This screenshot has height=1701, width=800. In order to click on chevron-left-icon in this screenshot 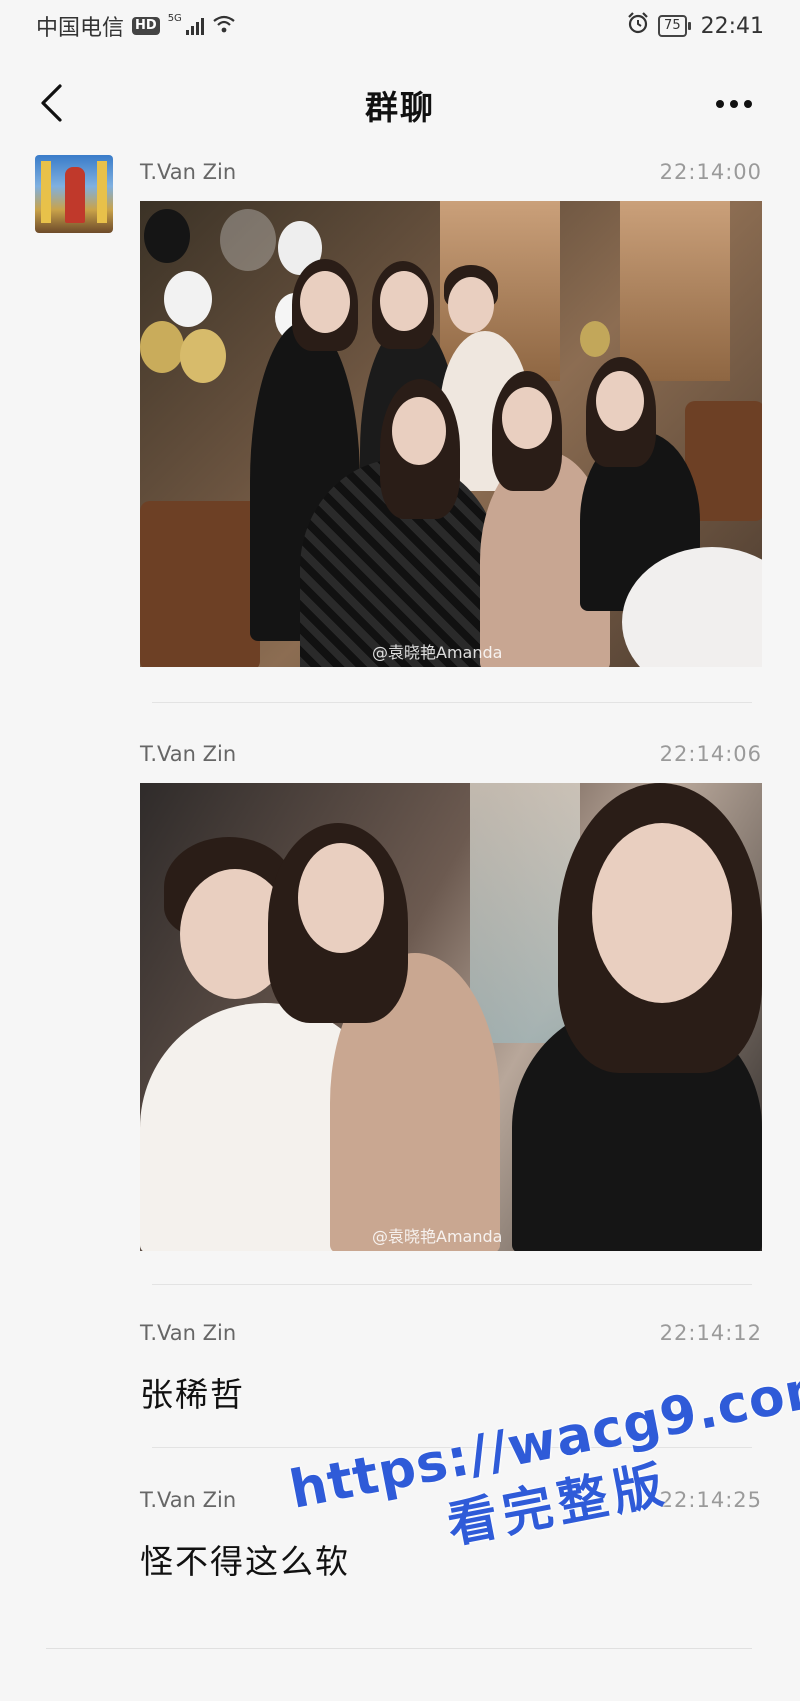, I will do `click(51, 103)`.